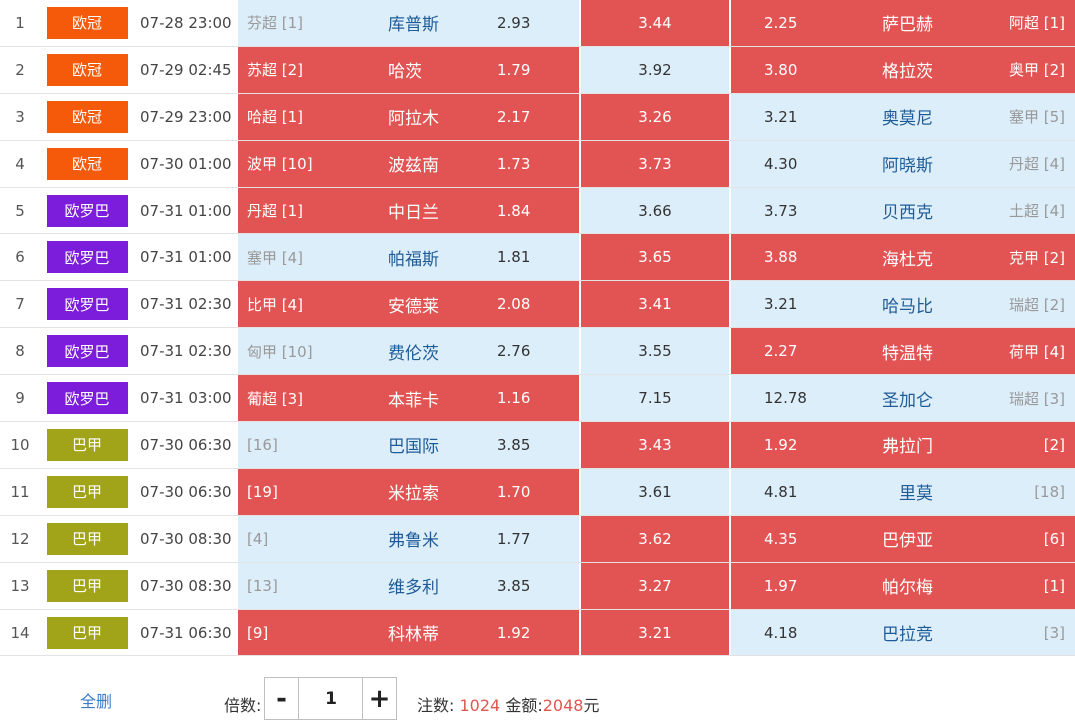 The height and width of the screenshot is (721, 1075). I want to click on home-team-name: 库普斯, so click(413, 25).